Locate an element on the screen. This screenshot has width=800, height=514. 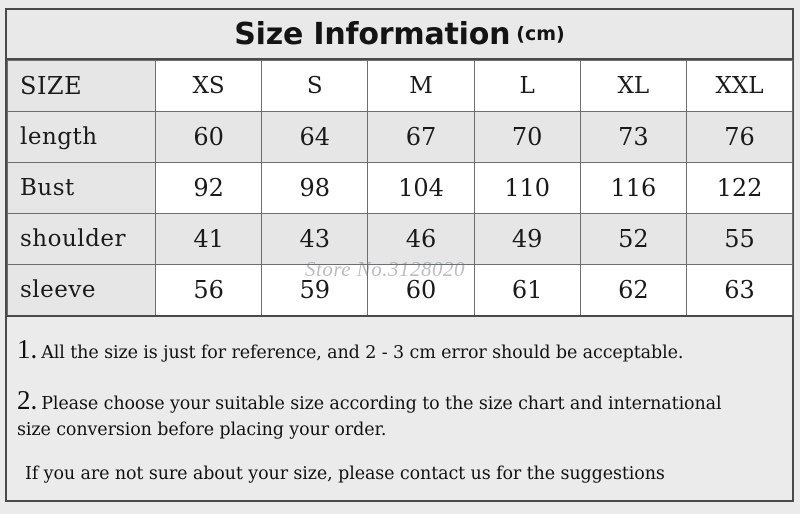
cell-bust-m: 104 is located at coordinates (421, 188).